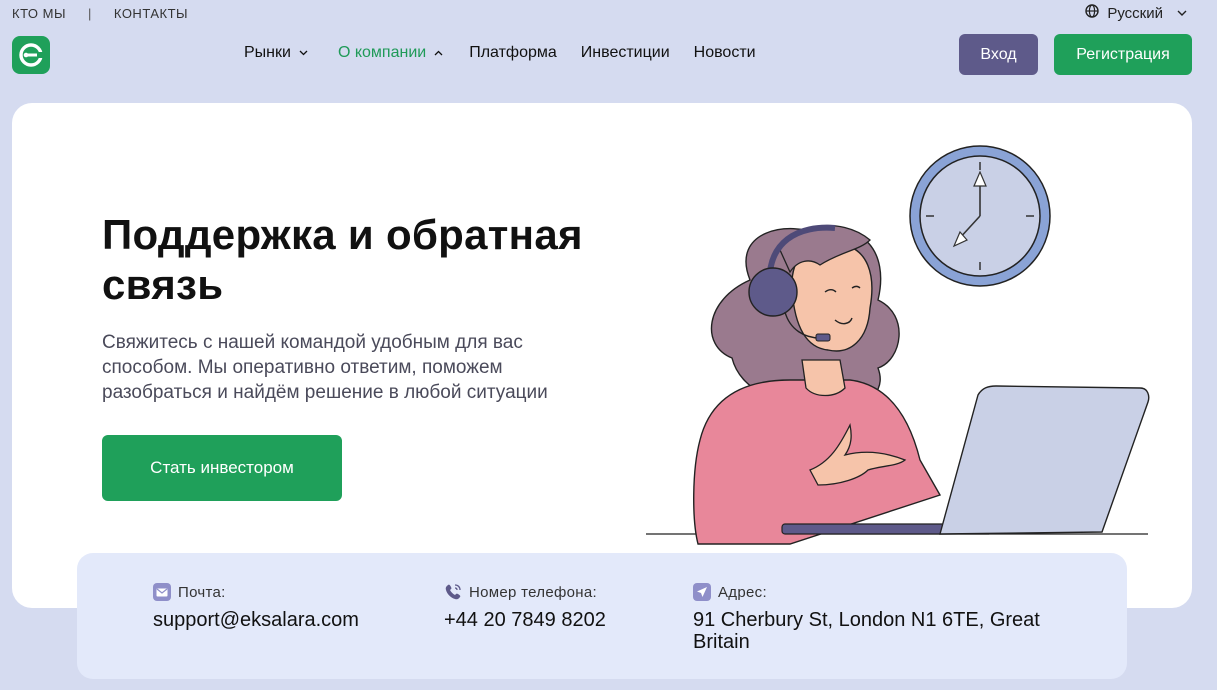 Image resolution: width=1217 pixels, height=690 pixels. I want to click on nav-item-label: О компании, so click(382, 52).